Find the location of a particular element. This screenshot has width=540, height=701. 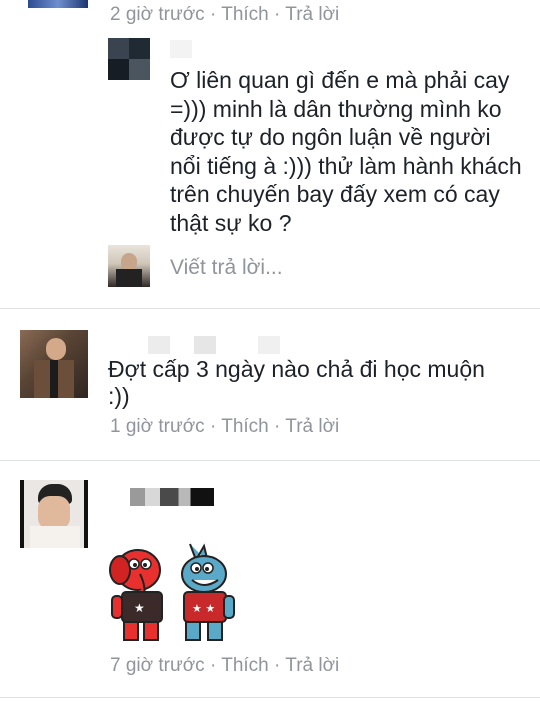

comment-meta: 2 giờ trước · Thích · Trả lời is located at coordinates (225, 14).